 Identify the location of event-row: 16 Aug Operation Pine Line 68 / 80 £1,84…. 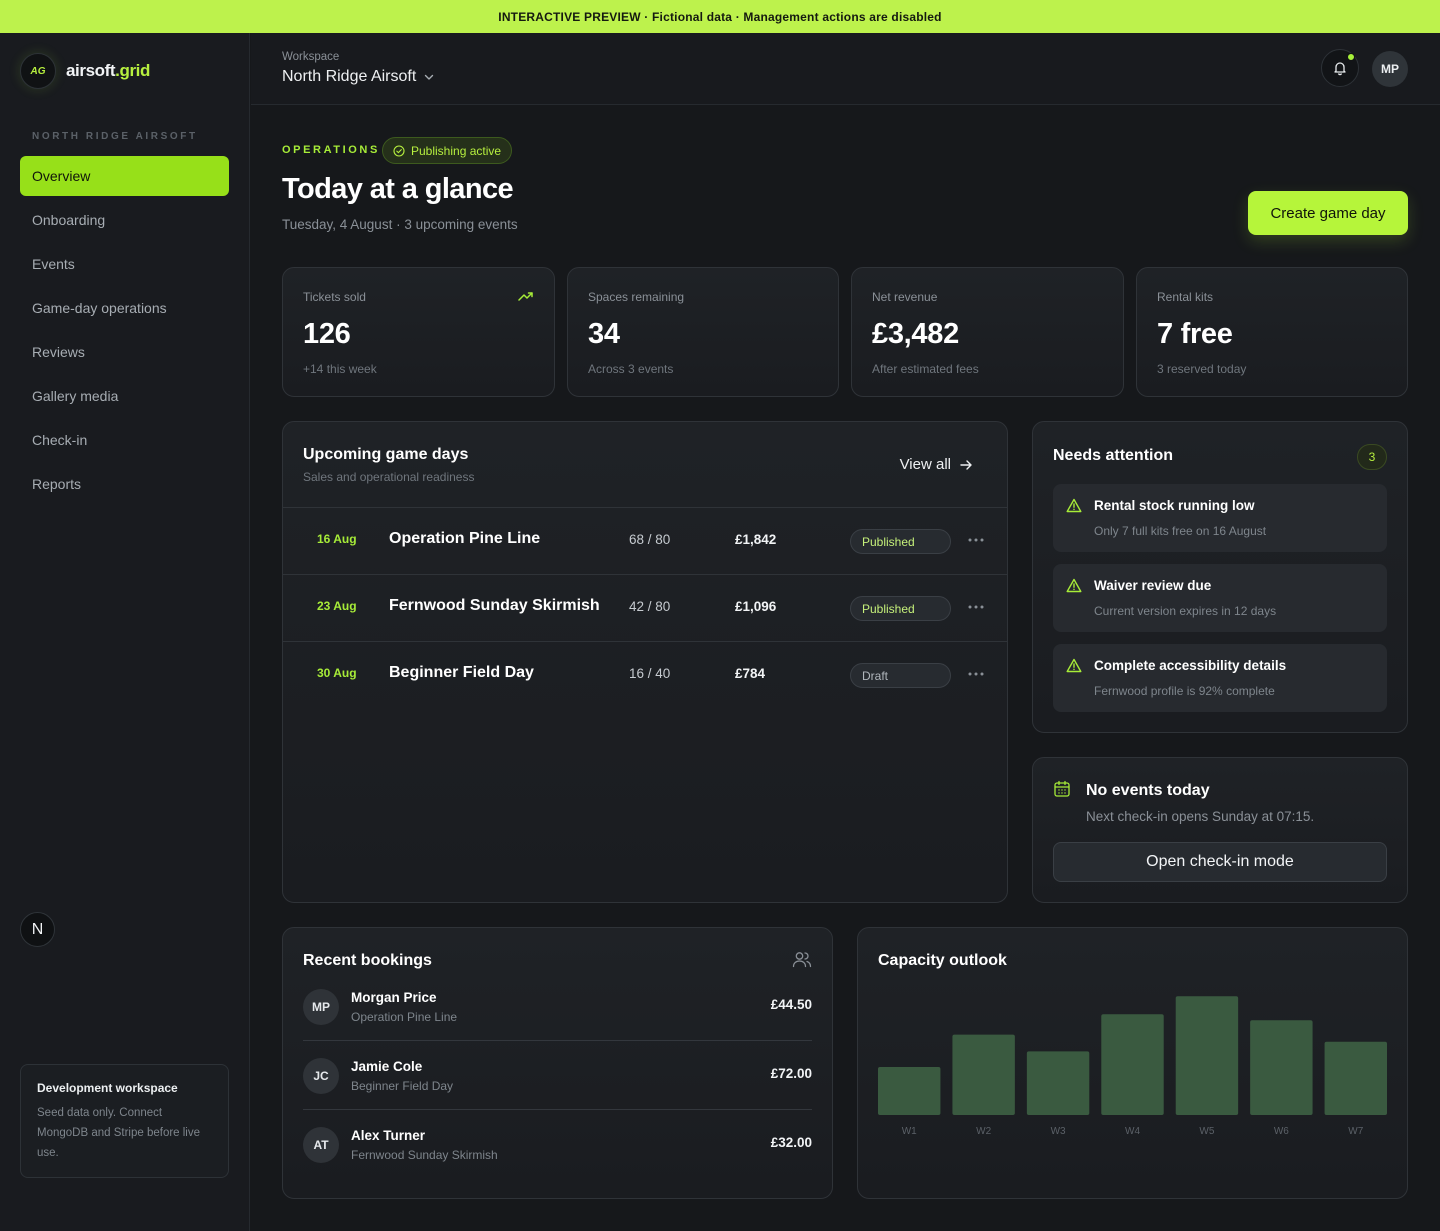
(645, 541).